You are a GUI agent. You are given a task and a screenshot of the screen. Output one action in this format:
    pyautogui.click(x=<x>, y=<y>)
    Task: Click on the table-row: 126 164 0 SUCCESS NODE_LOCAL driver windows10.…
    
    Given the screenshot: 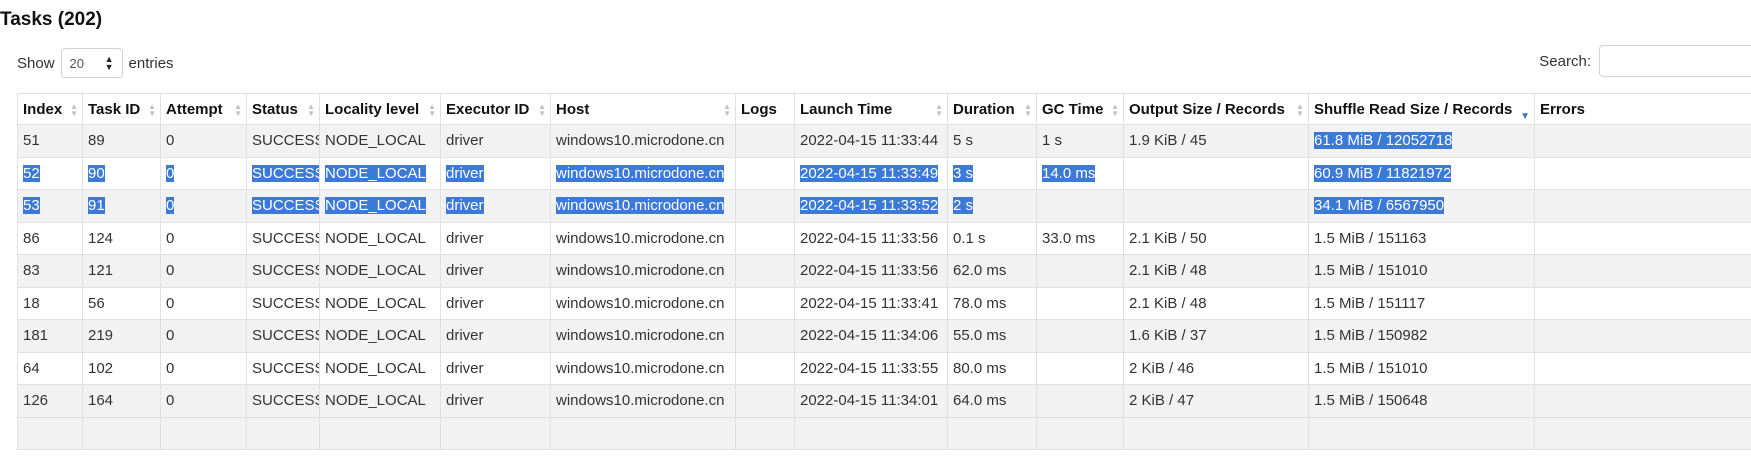 What is the action you would take?
    pyautogui.click(x=884, y=401)
    